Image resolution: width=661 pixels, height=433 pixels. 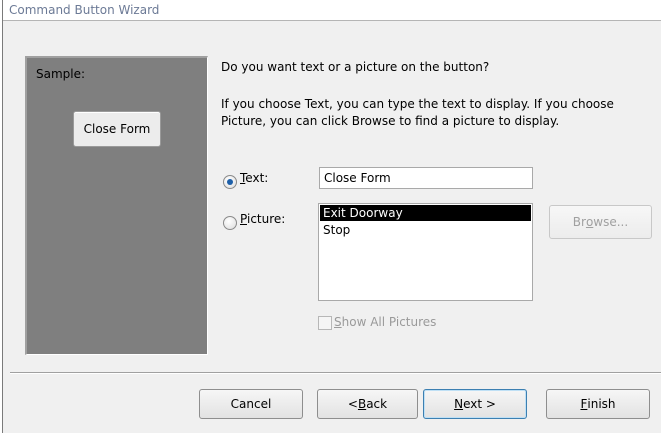 I want to click on show-all-pictures-checkbox, so click(x=325, y=323).